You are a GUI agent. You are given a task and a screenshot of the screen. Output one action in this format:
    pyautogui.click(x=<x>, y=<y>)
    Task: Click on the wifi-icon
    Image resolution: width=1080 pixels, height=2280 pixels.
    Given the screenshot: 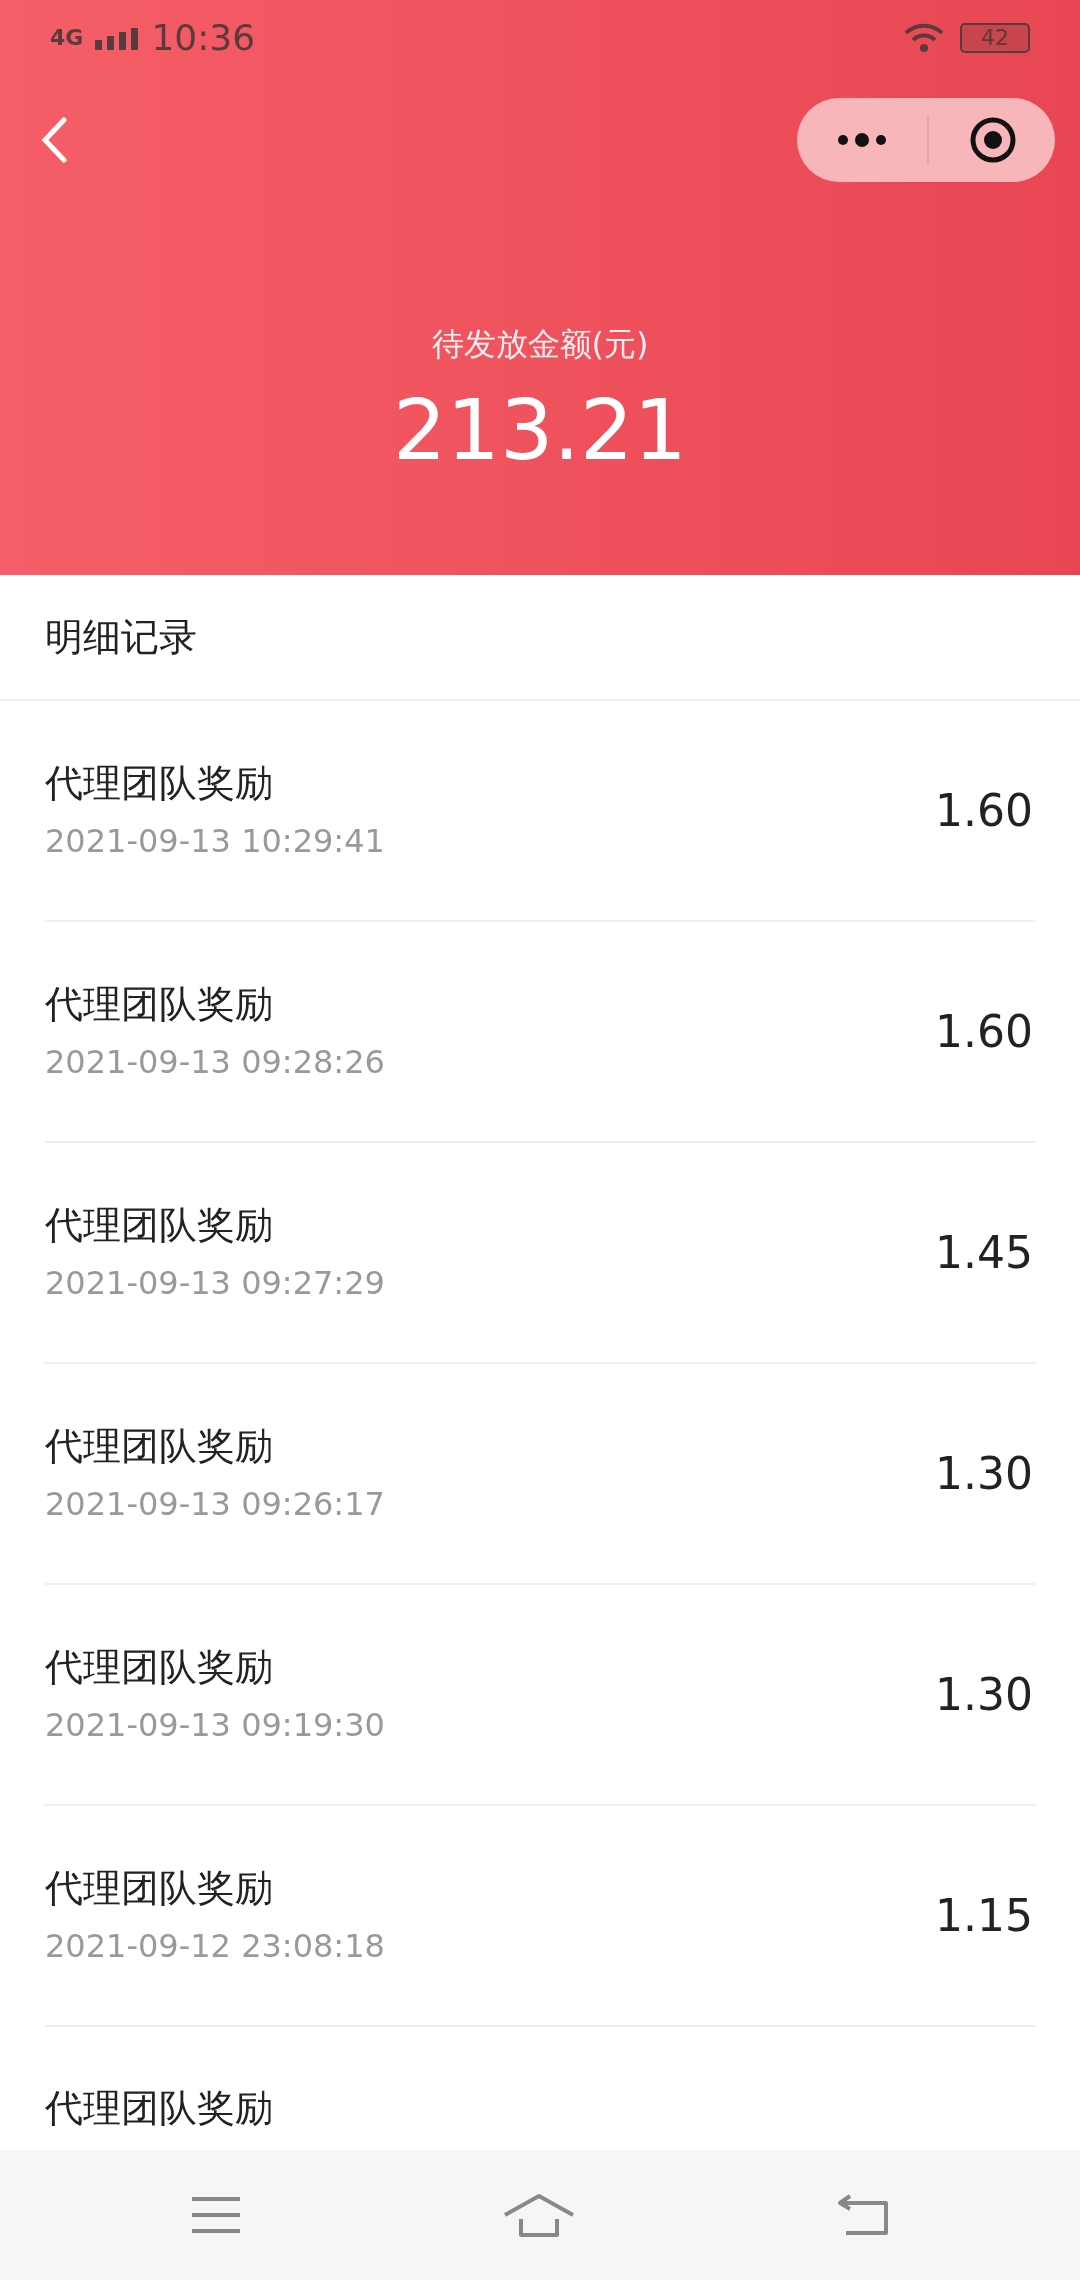 What is the action you would take?
    pyautogui.click(x=924, y=37)
    